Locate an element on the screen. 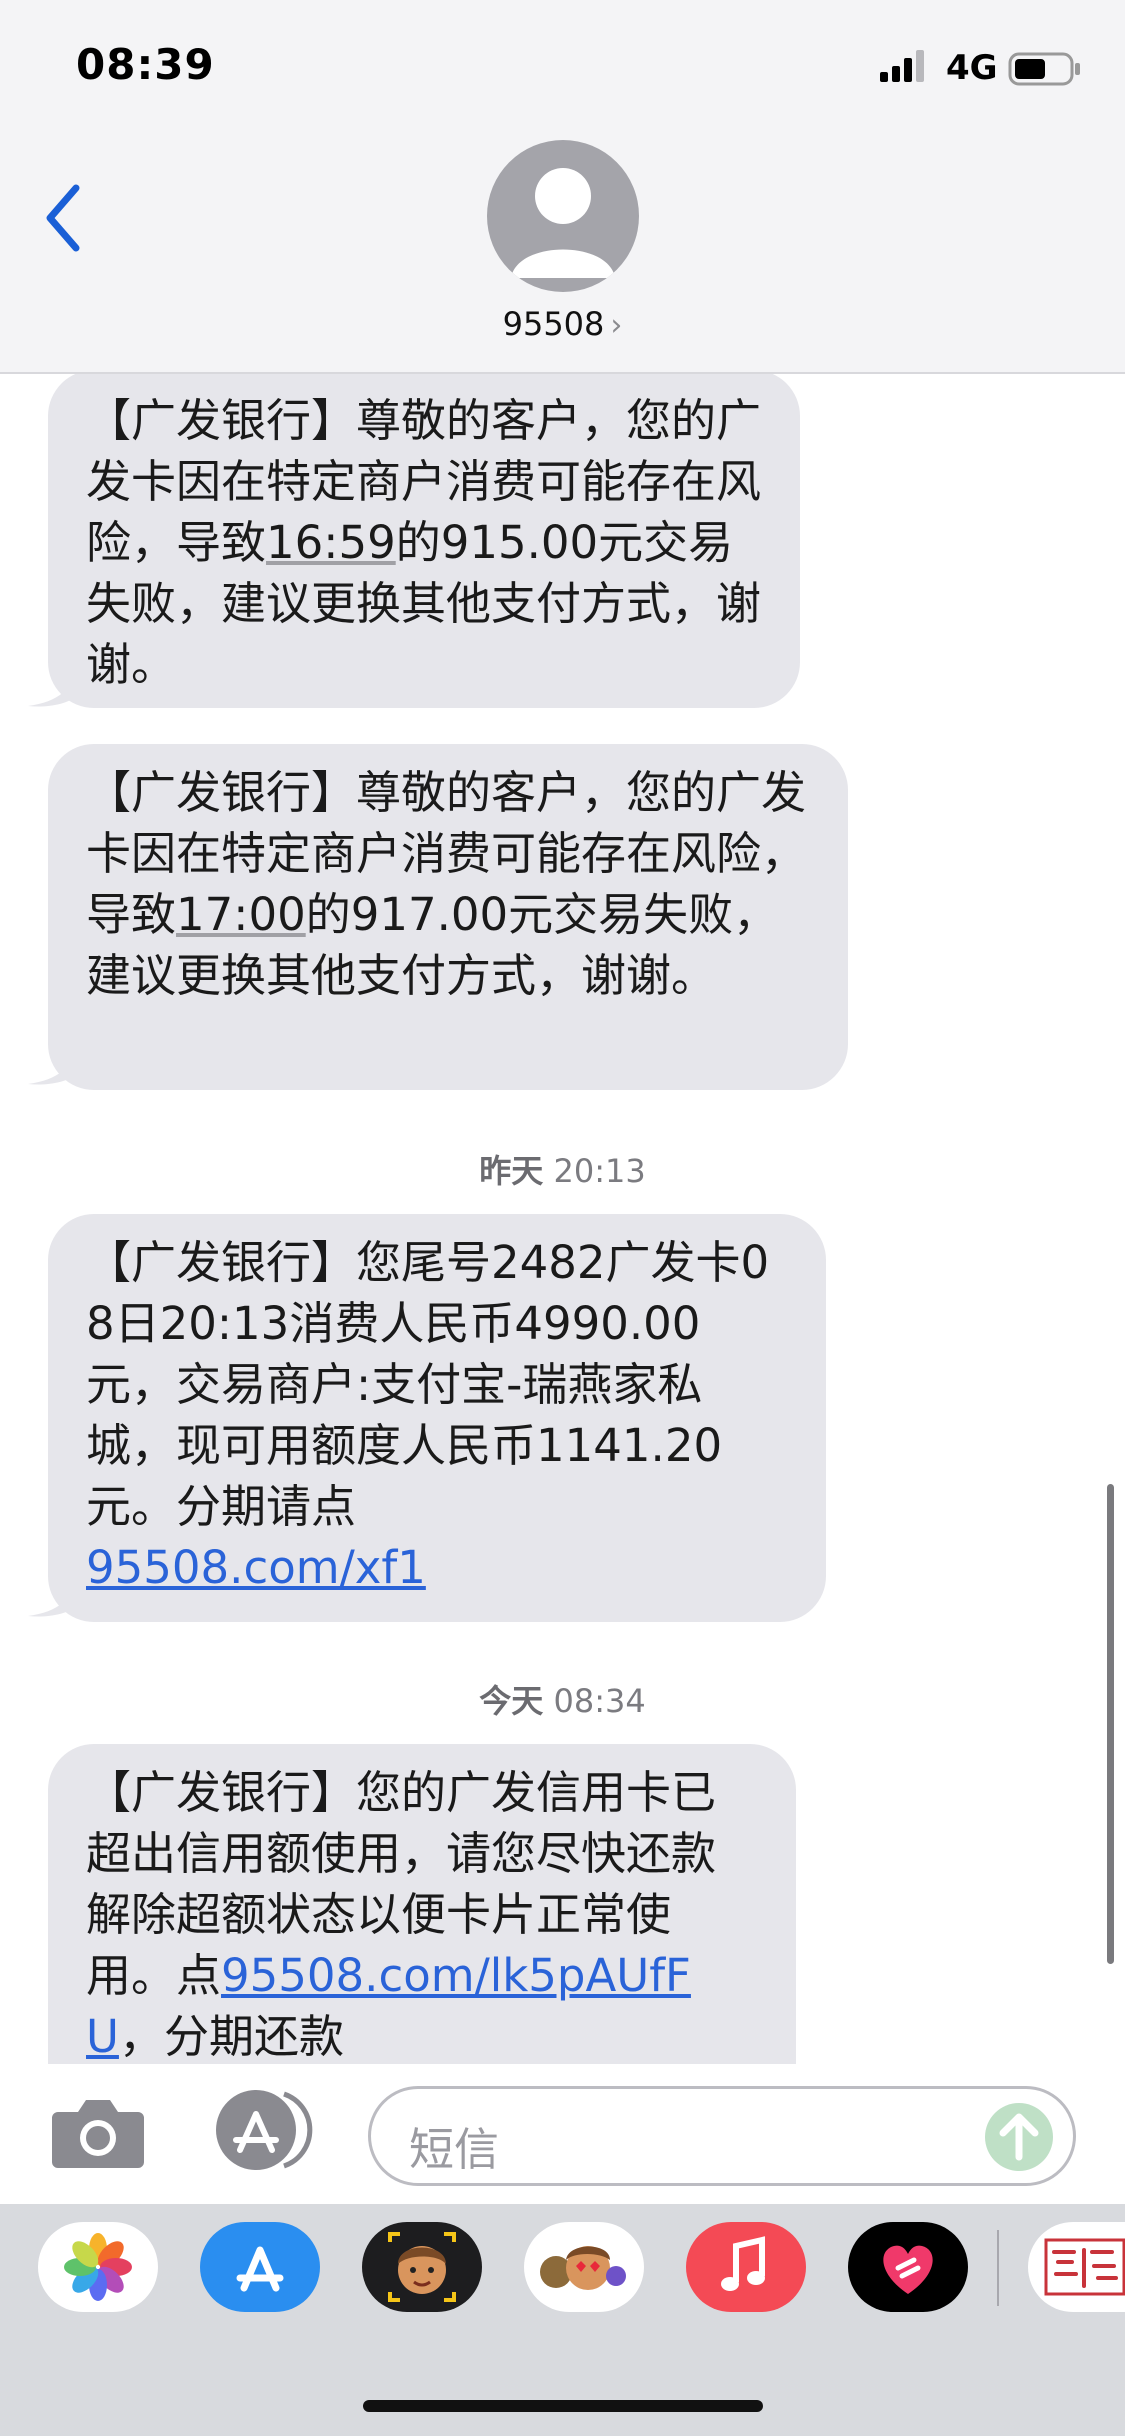  app-store-button-icon is located at coordinates (264, 2130).